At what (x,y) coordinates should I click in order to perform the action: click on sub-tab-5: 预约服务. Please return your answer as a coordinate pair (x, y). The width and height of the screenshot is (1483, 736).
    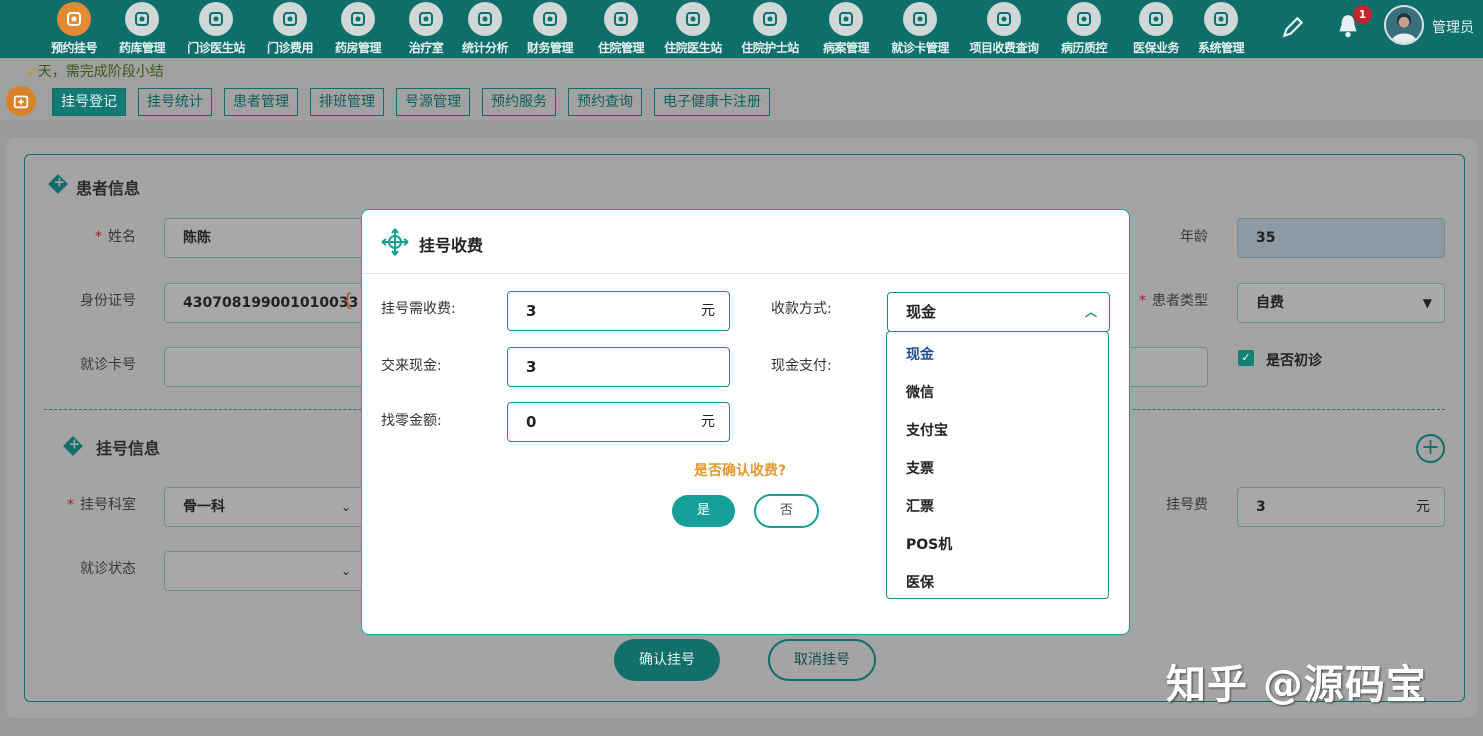
    Looking at the image, I should click on (519, 102).